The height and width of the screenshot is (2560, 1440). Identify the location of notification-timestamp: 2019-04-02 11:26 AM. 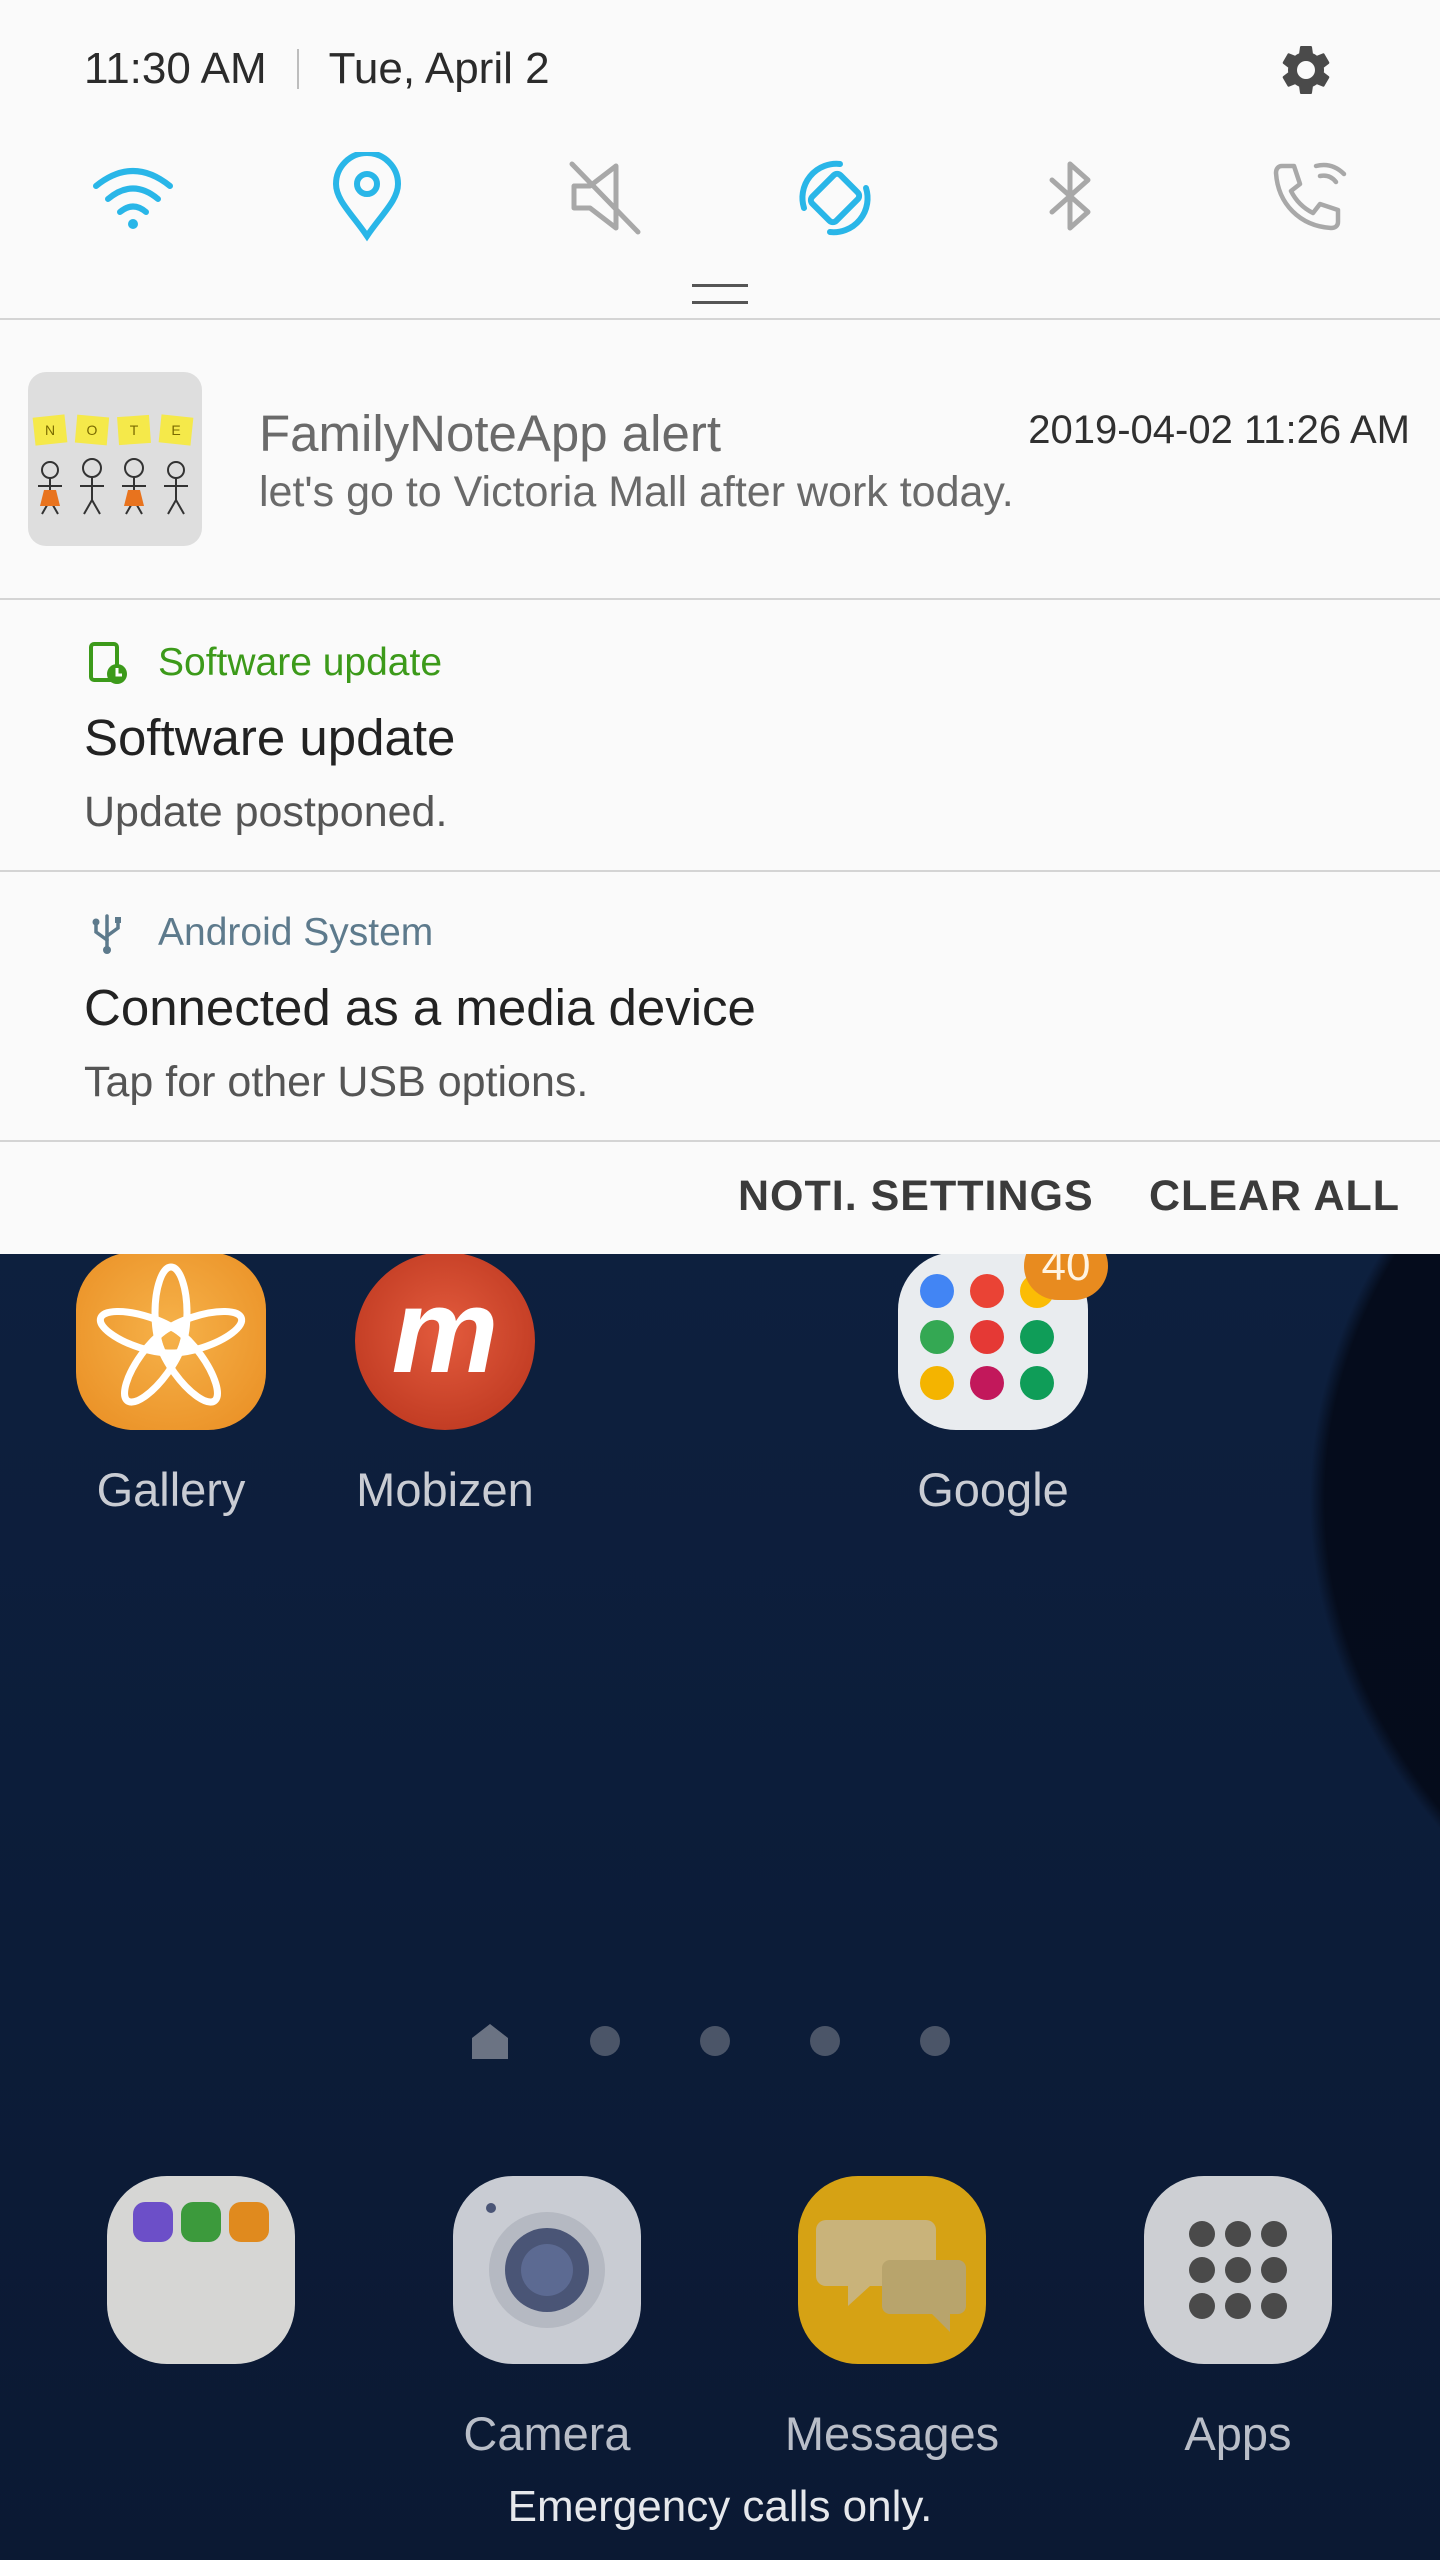
(1219, 430).